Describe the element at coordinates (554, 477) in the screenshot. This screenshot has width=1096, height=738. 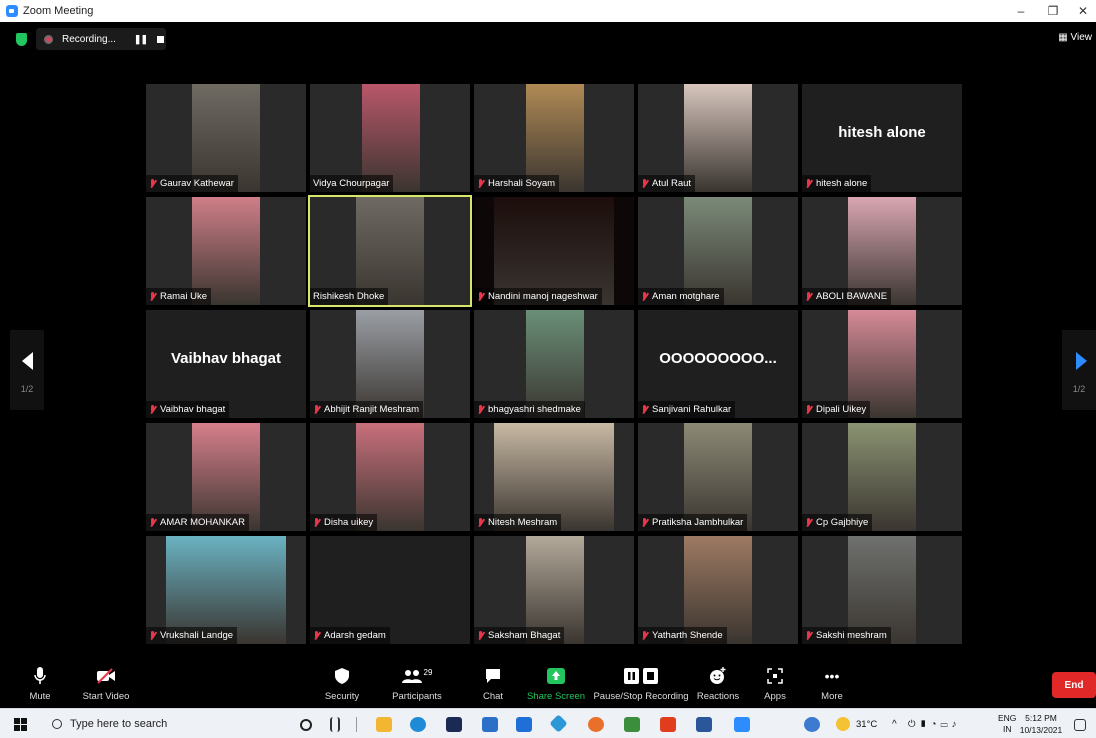
I see `participant-tile: Nitesh Meshram` at that location.